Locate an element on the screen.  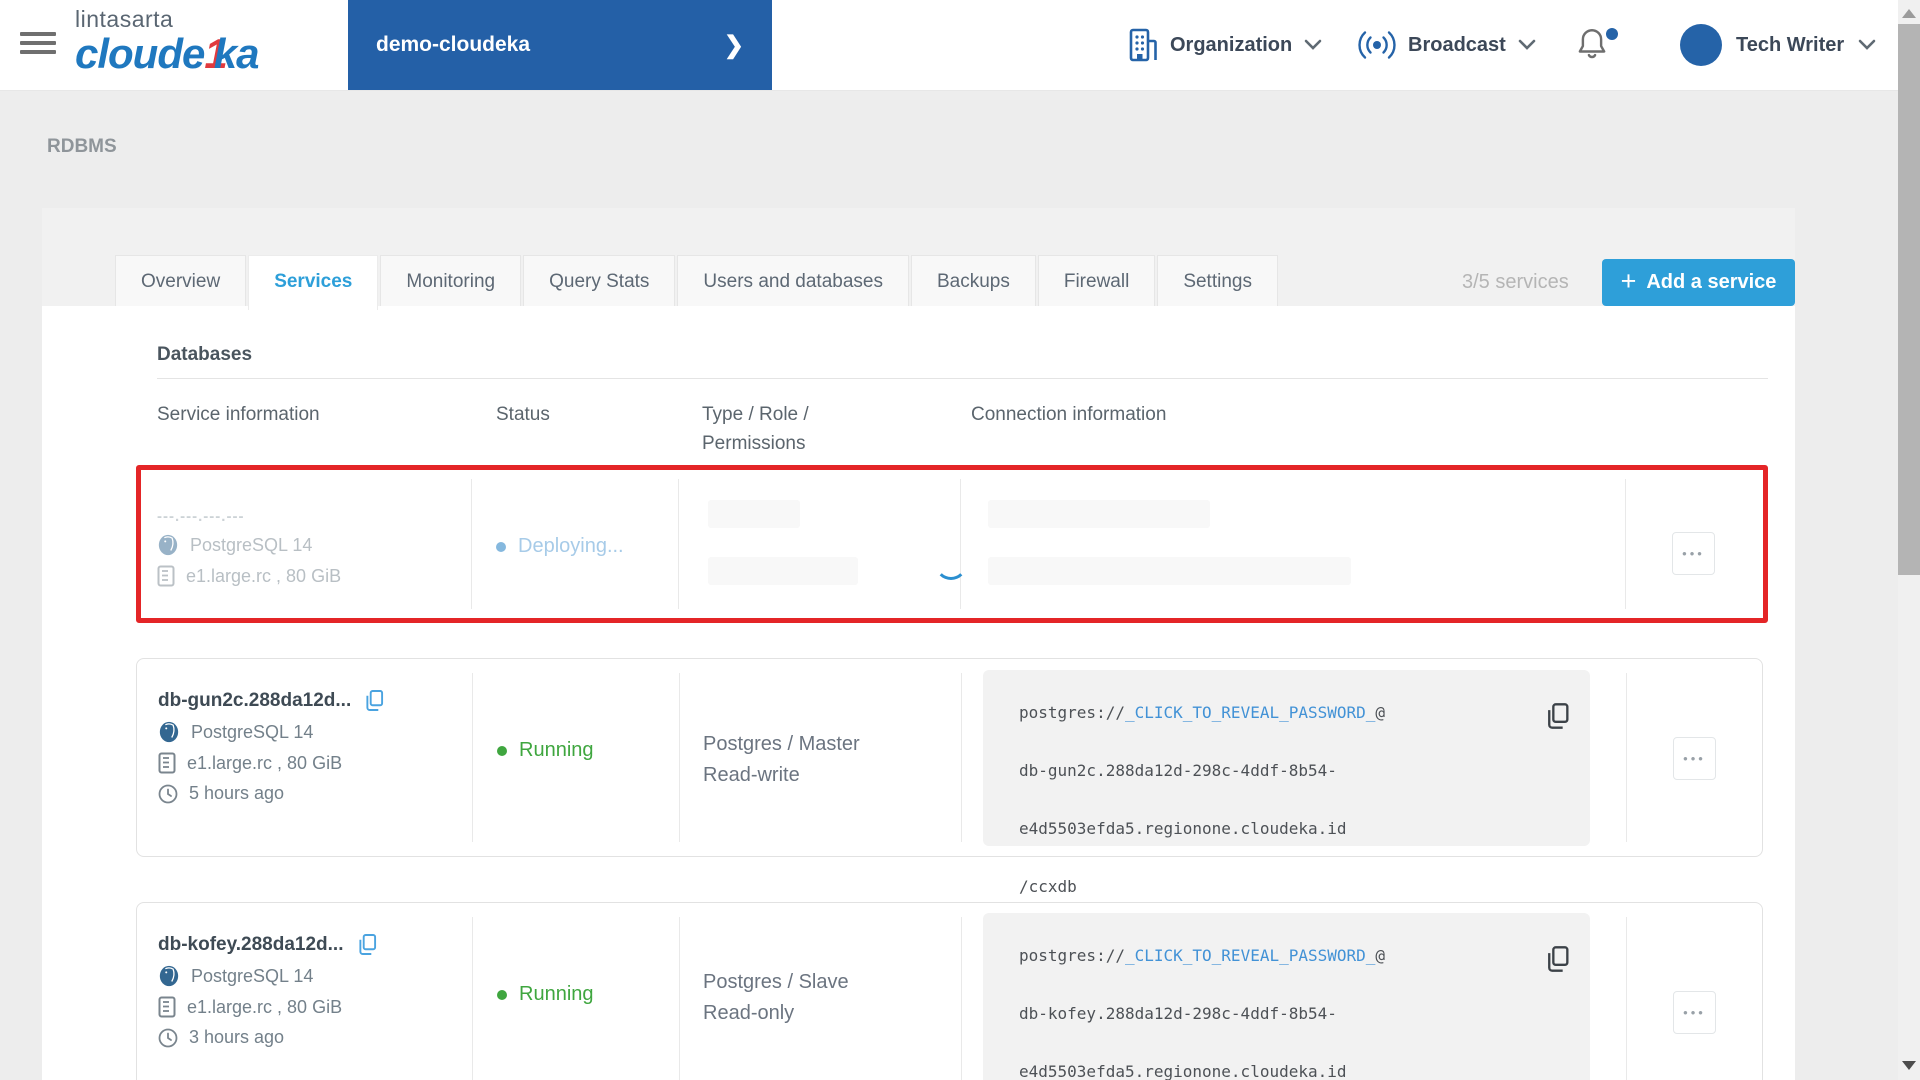
services-count: 3/5 services is located at coordinates (1515, 282).